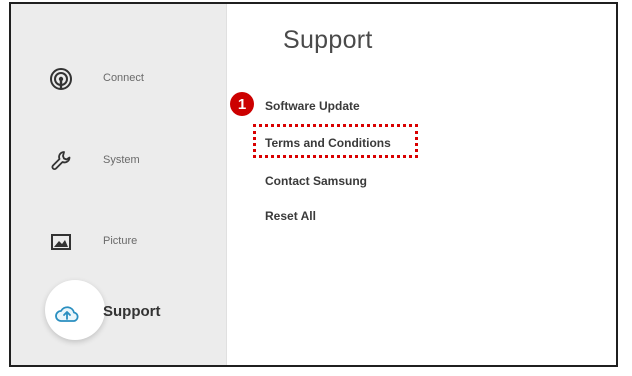 Image resolution: width=632 pixels, height=376 pixels. I want to click on sidebar-item-picture: Picture, so click(118, 240).